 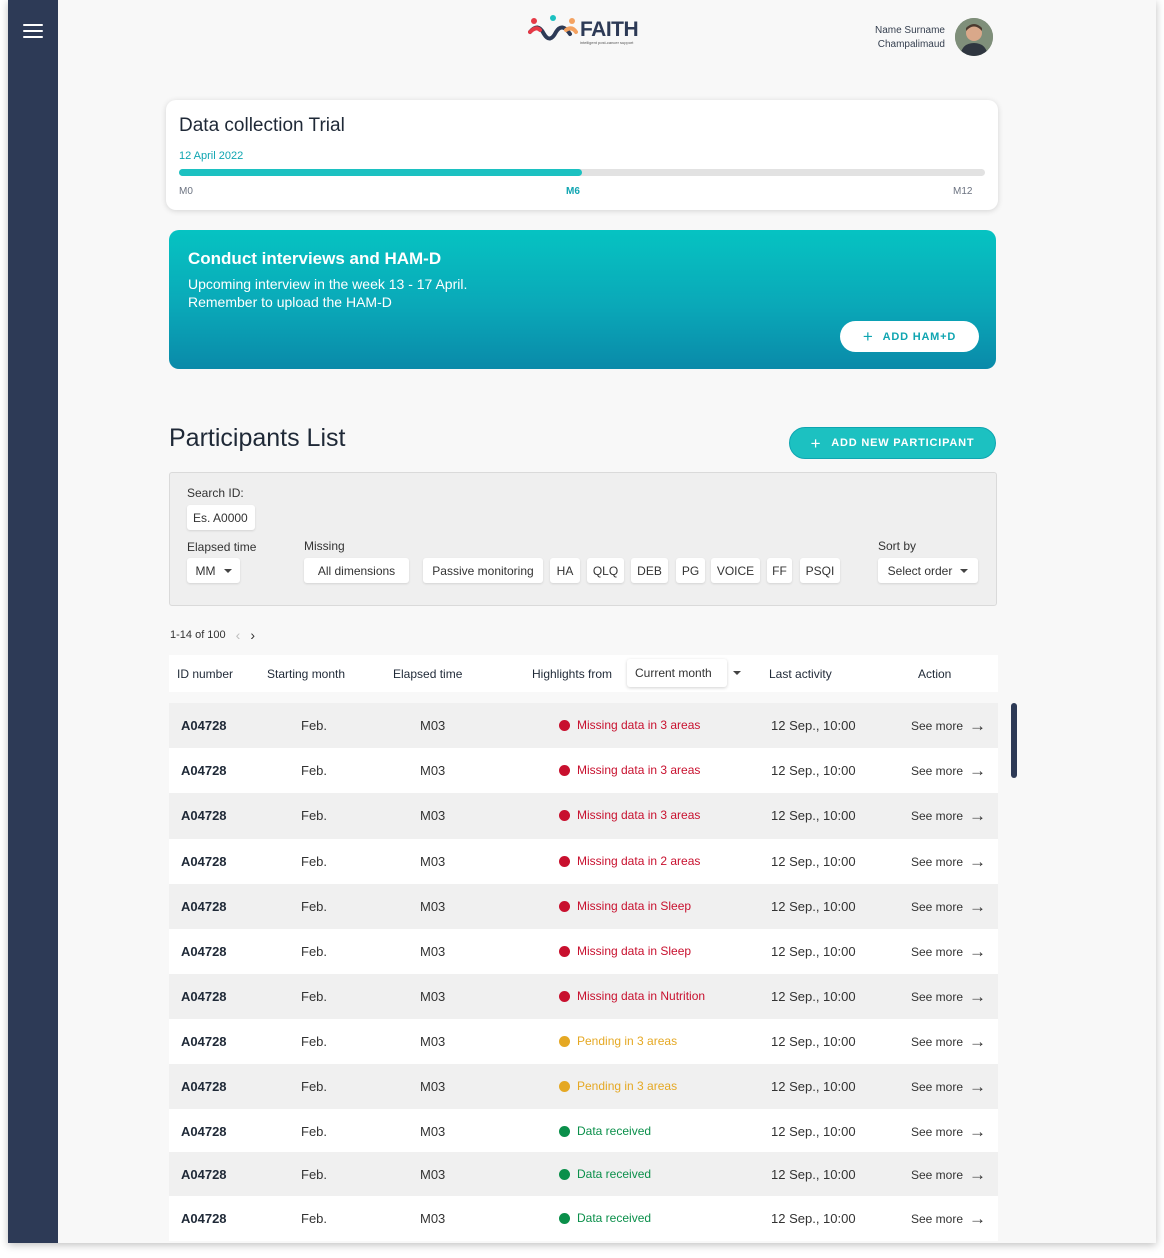 What do you see at coordinates (306, 674) in the screenshot?
I see `th-start: Starting month` at bounding box center [306, 674].